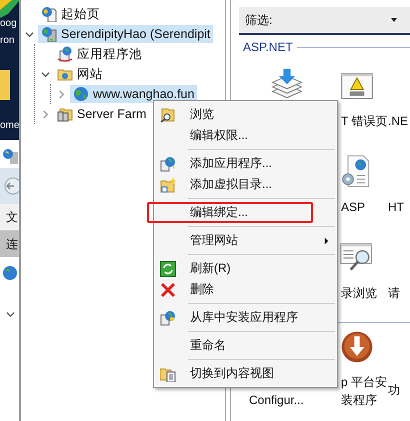 Image resolution: width=410 pixels, height=421 pixels. What do you see at coordinates (245, 240) in the screenshot?
I see `menu-item: 管理网站` at bounding box center [245, 240].